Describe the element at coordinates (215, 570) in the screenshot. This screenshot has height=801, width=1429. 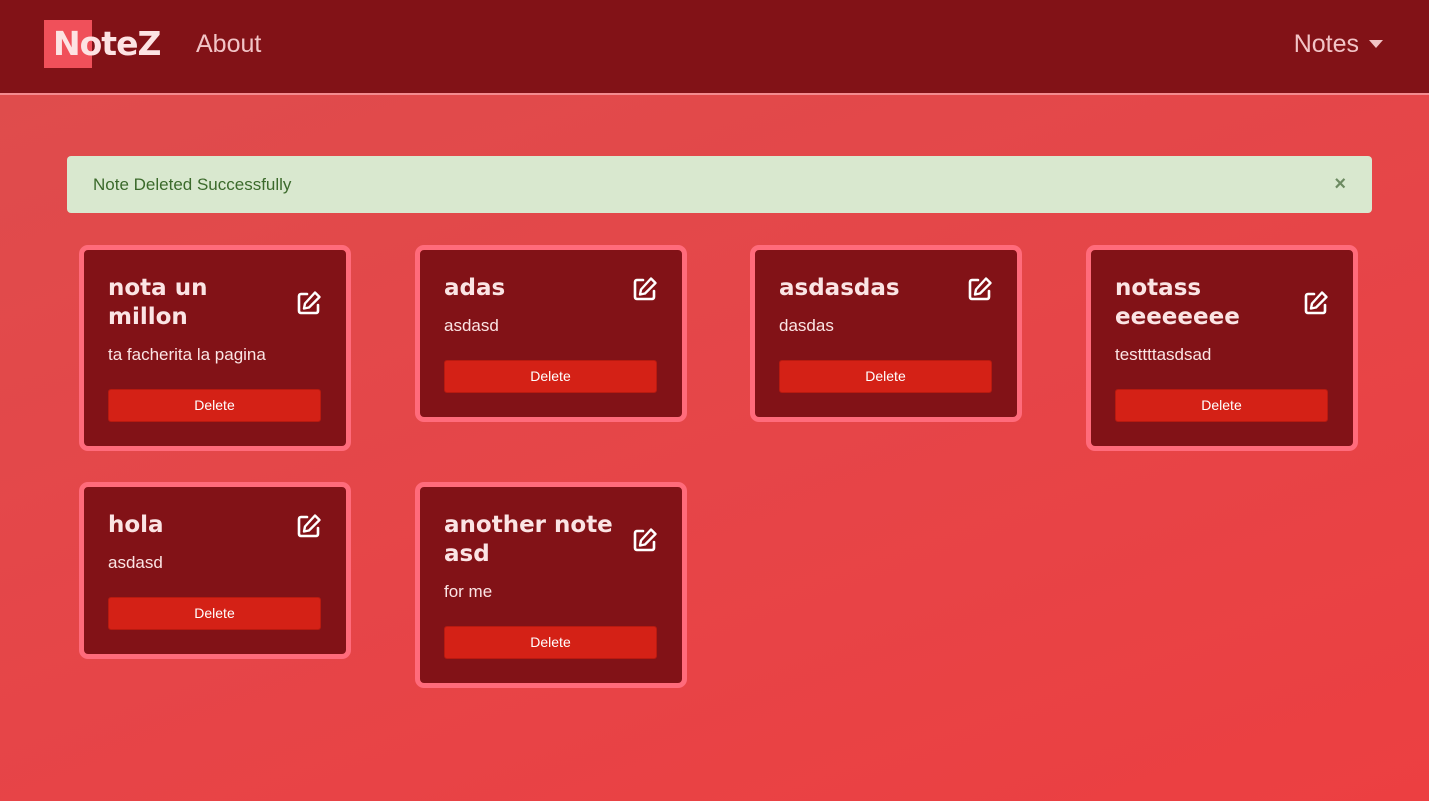
I see `note-card: hola asdasd Delete` at that location.